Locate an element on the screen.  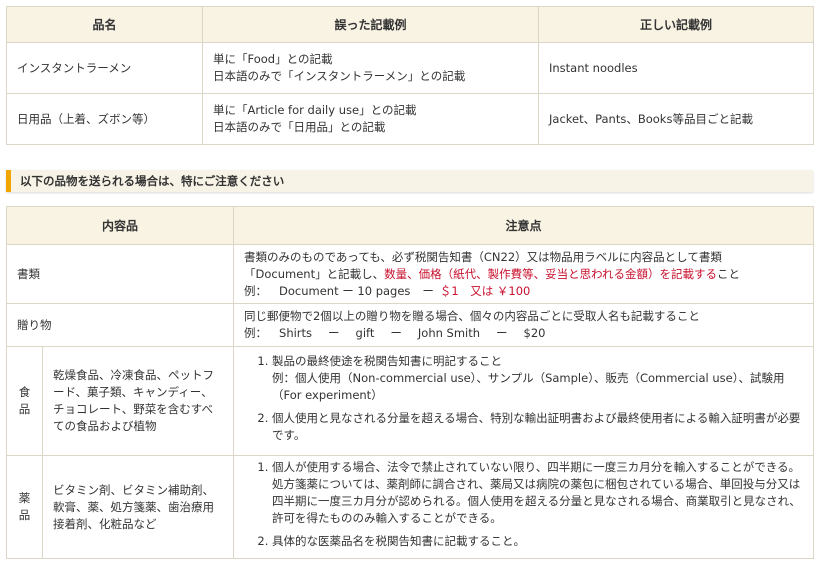
category-label-food: 食 品 is located at coordinates (24, 401).